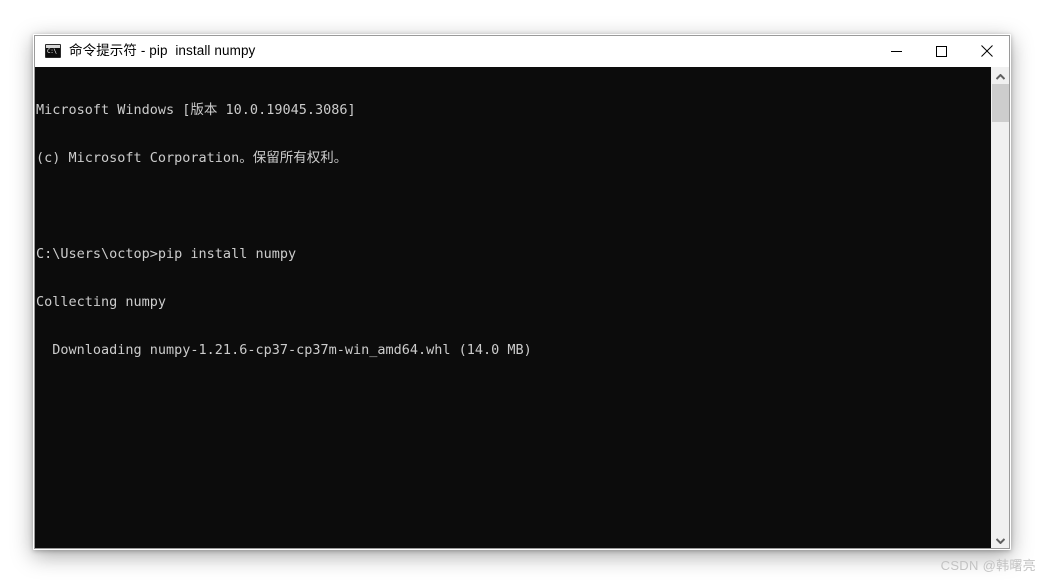 This screenshot has width=1049, height=582. I want to click on minimize-button, so click(896, 51).